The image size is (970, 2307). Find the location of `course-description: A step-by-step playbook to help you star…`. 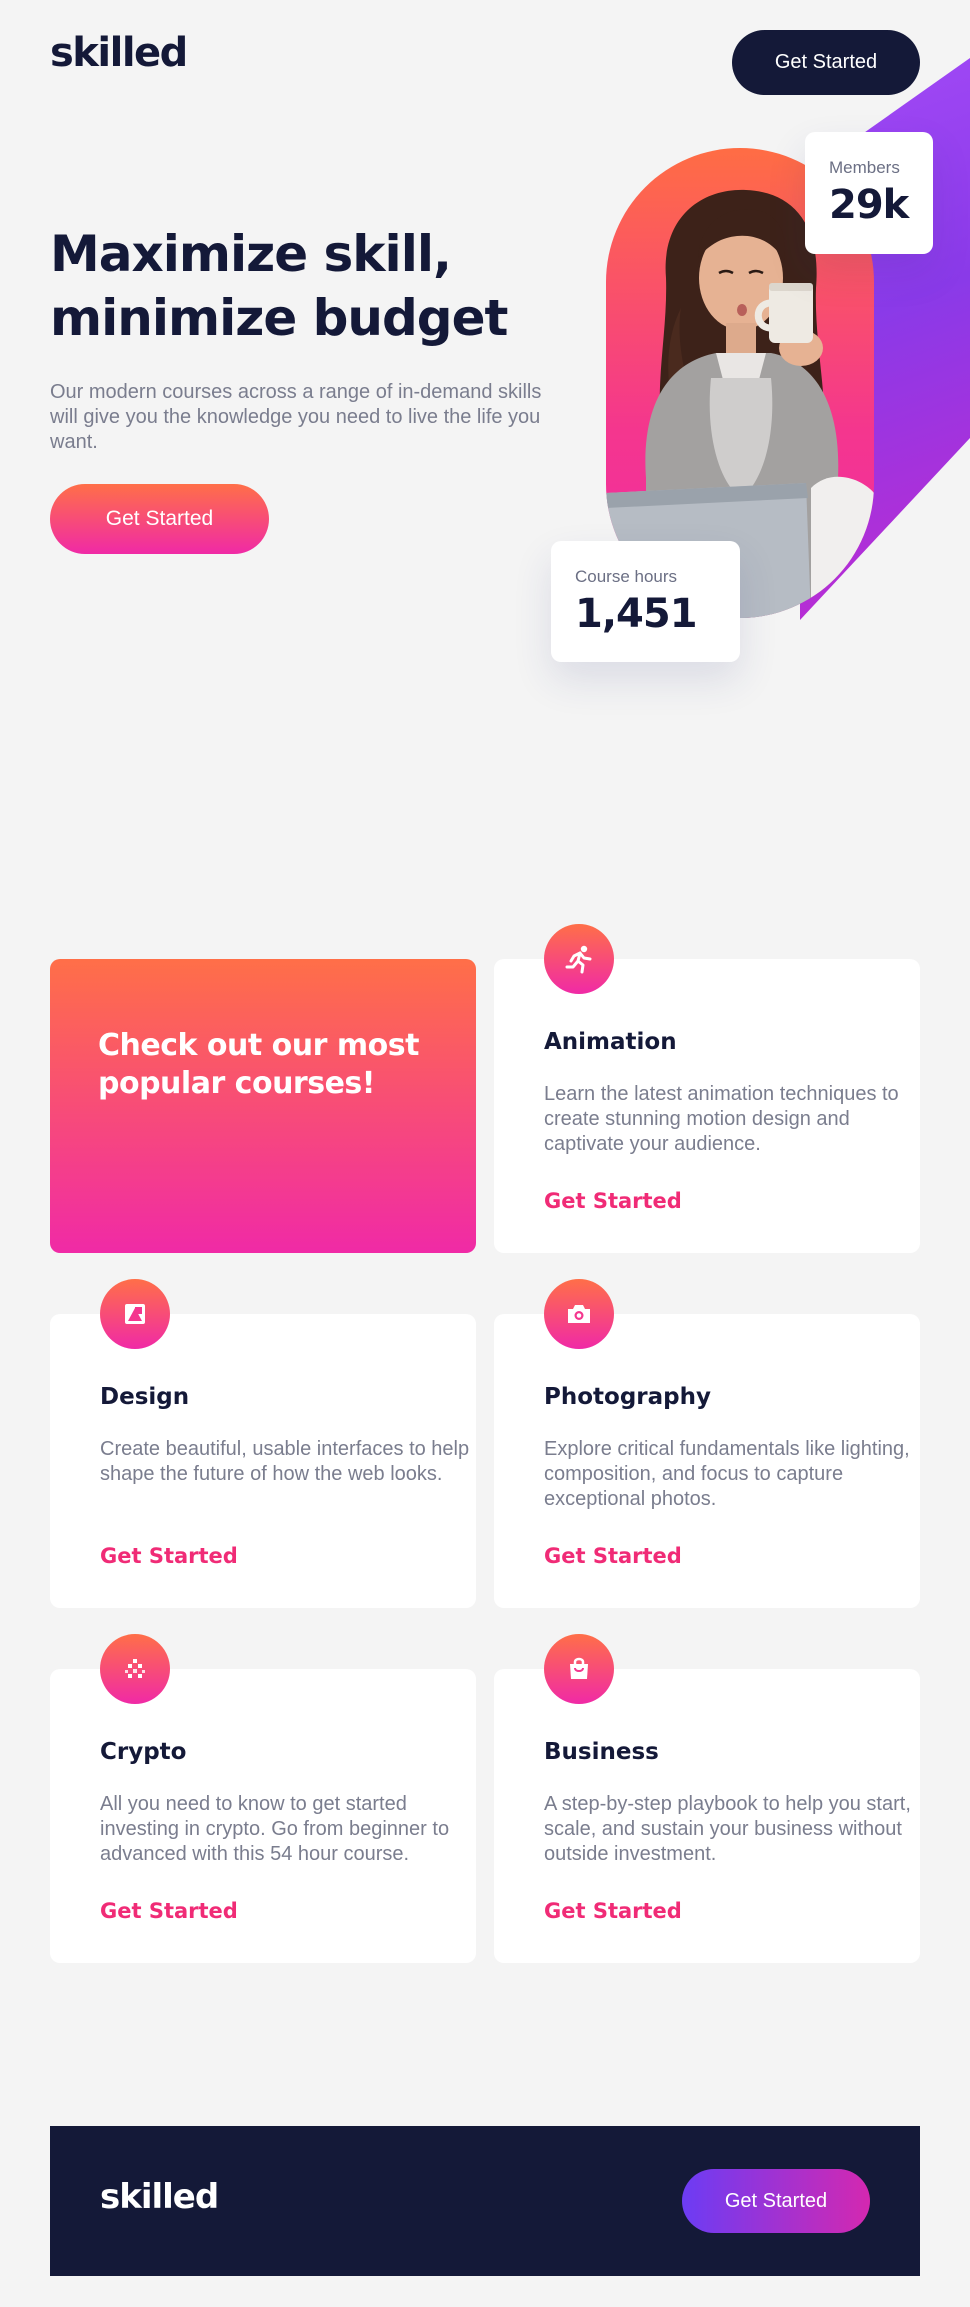

course-description: A step-by-step playbook to help you star… is located at coordinates (727, 1829).